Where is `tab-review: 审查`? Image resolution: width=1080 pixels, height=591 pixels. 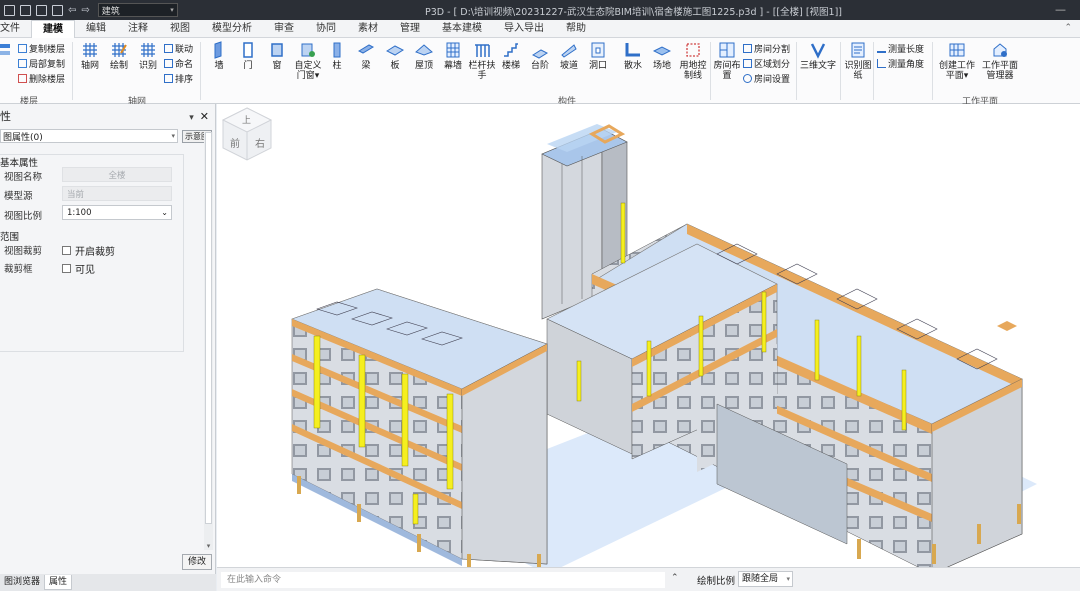
tab-review: 审查 is located at coordinates (284, 29).